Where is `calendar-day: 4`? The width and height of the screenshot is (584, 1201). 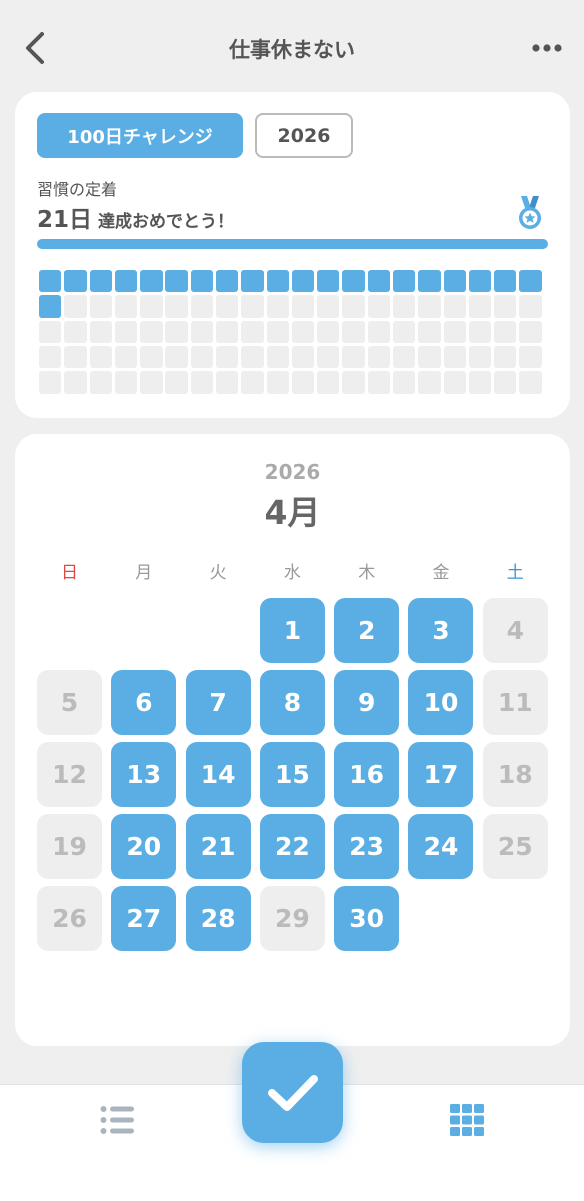
calendar-day: 4 is located at coordinates (515, 630).